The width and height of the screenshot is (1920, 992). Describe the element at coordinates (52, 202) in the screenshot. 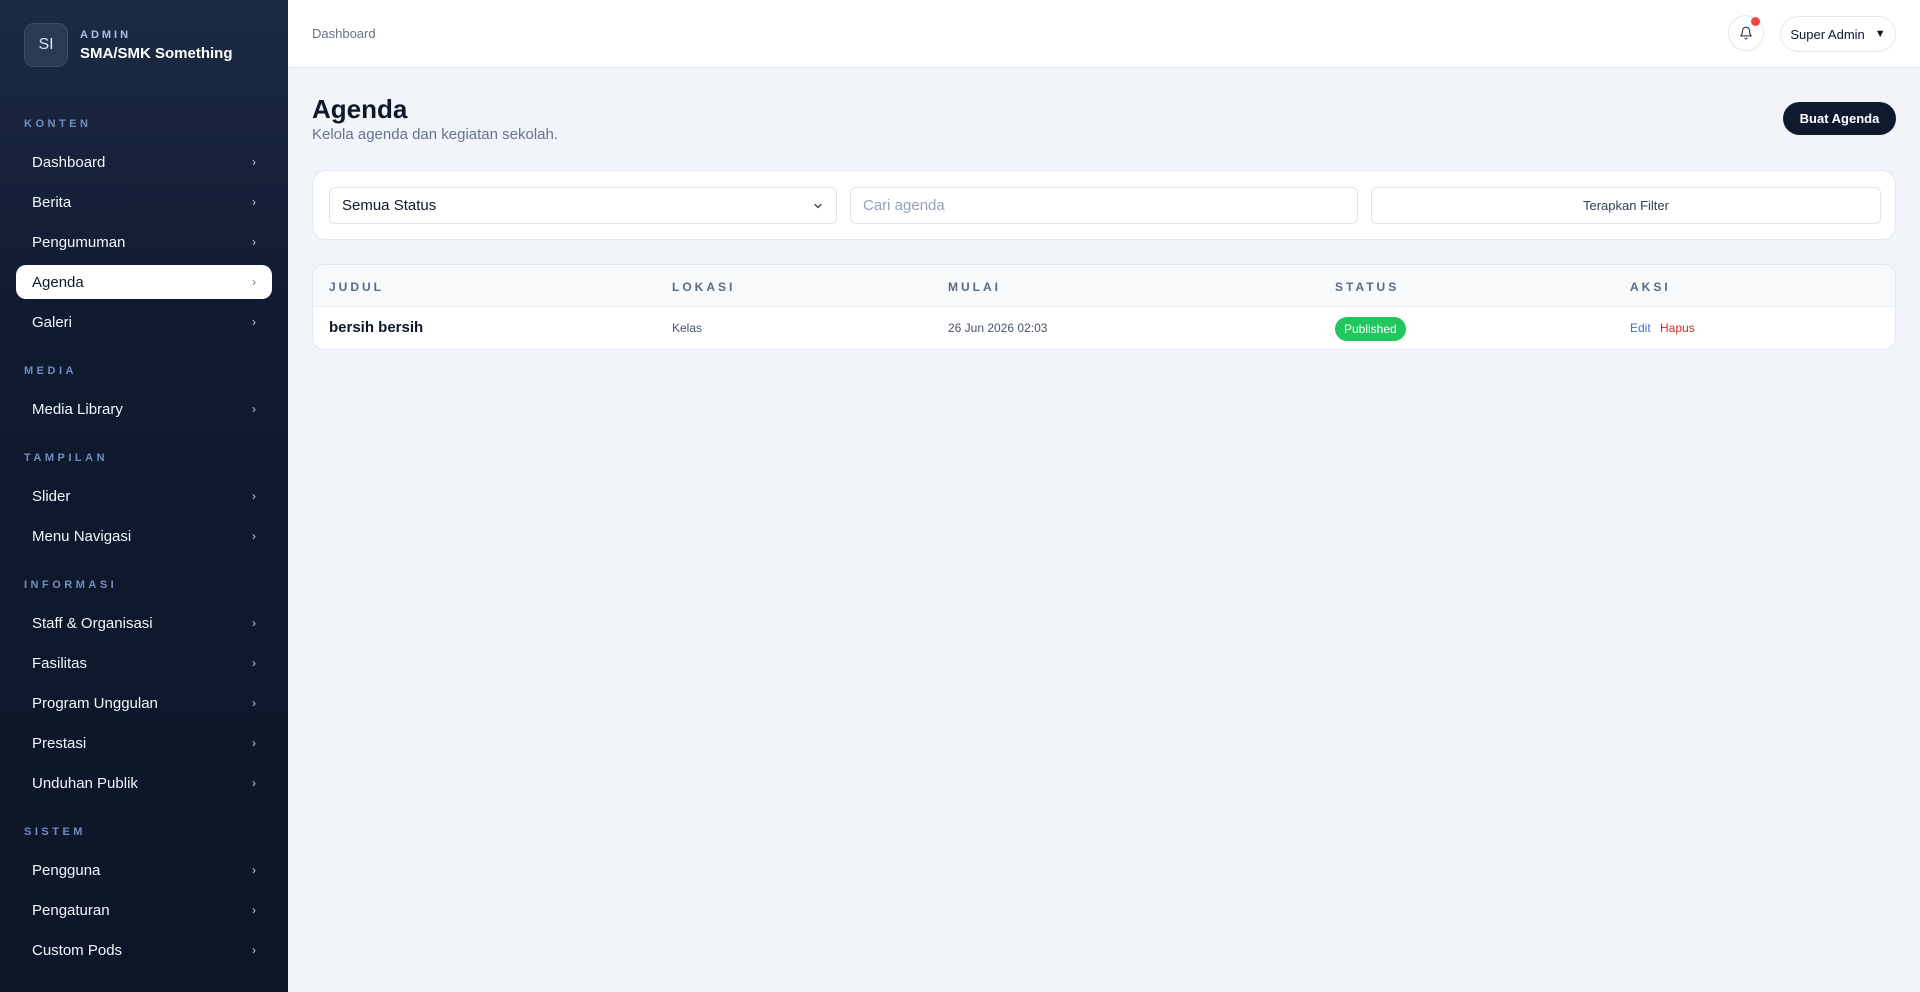

I see `sidebar-item-label: Berita` at that location.